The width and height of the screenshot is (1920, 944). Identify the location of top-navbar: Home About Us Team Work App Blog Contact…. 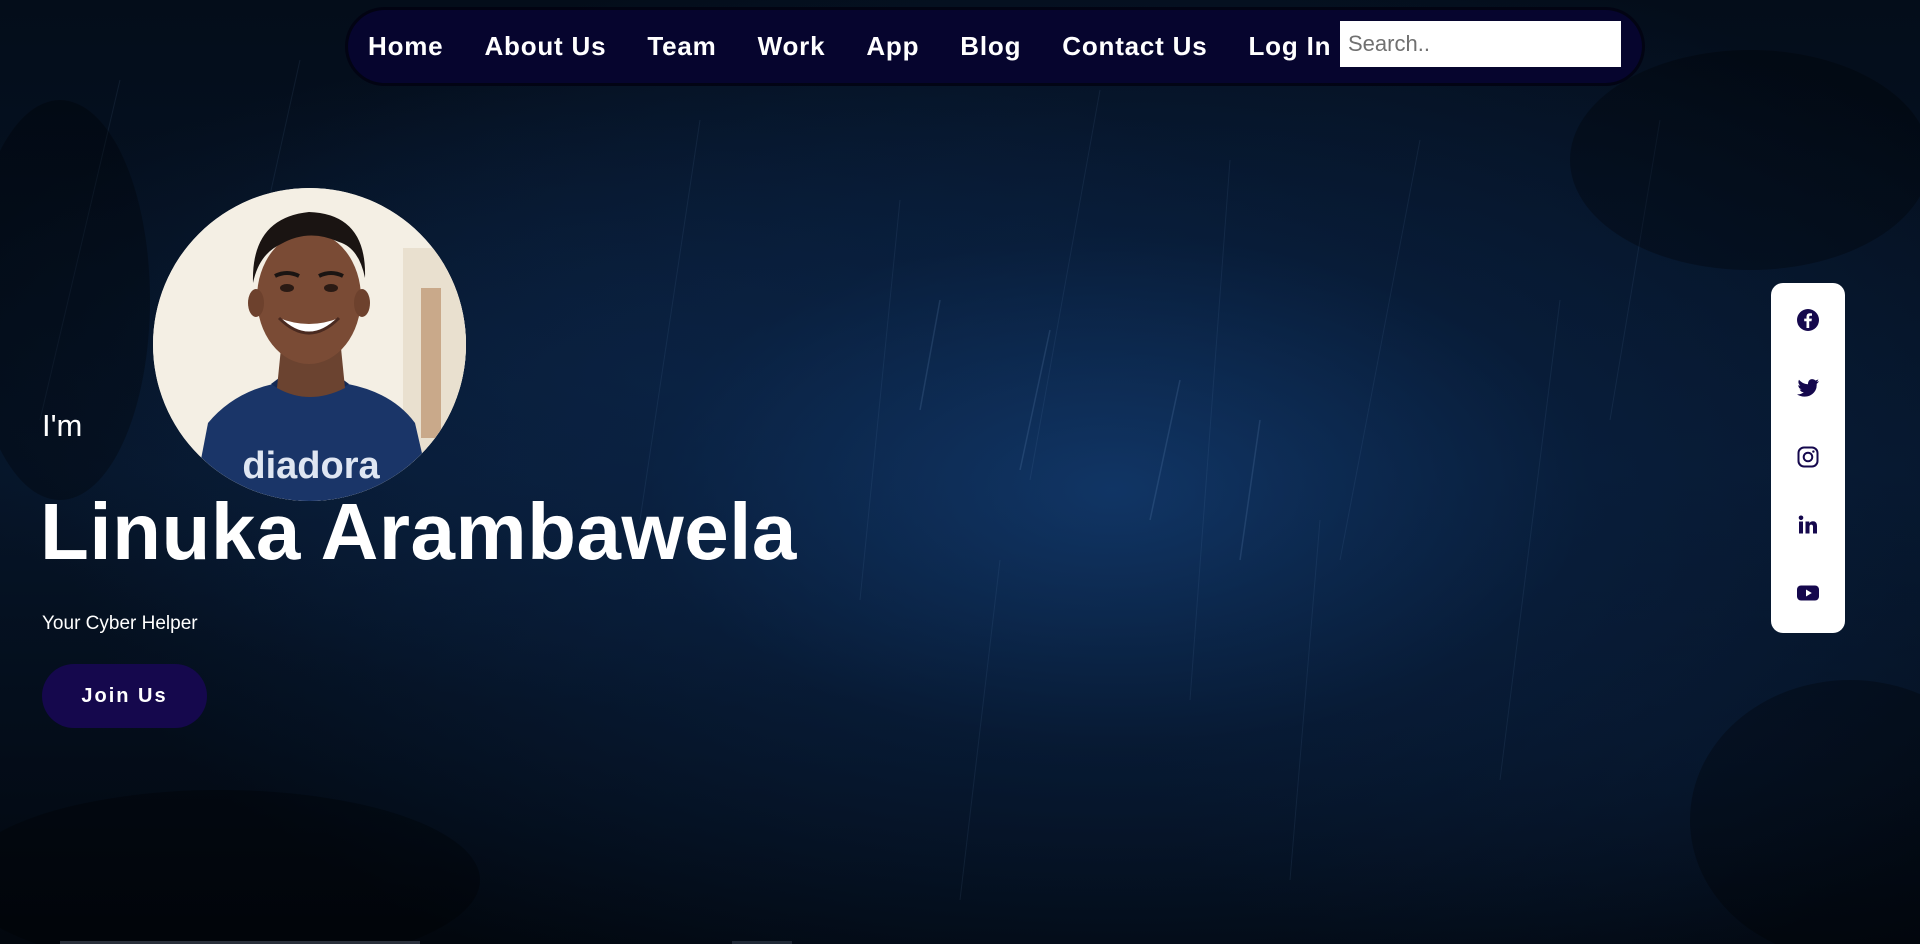
(995, 46).